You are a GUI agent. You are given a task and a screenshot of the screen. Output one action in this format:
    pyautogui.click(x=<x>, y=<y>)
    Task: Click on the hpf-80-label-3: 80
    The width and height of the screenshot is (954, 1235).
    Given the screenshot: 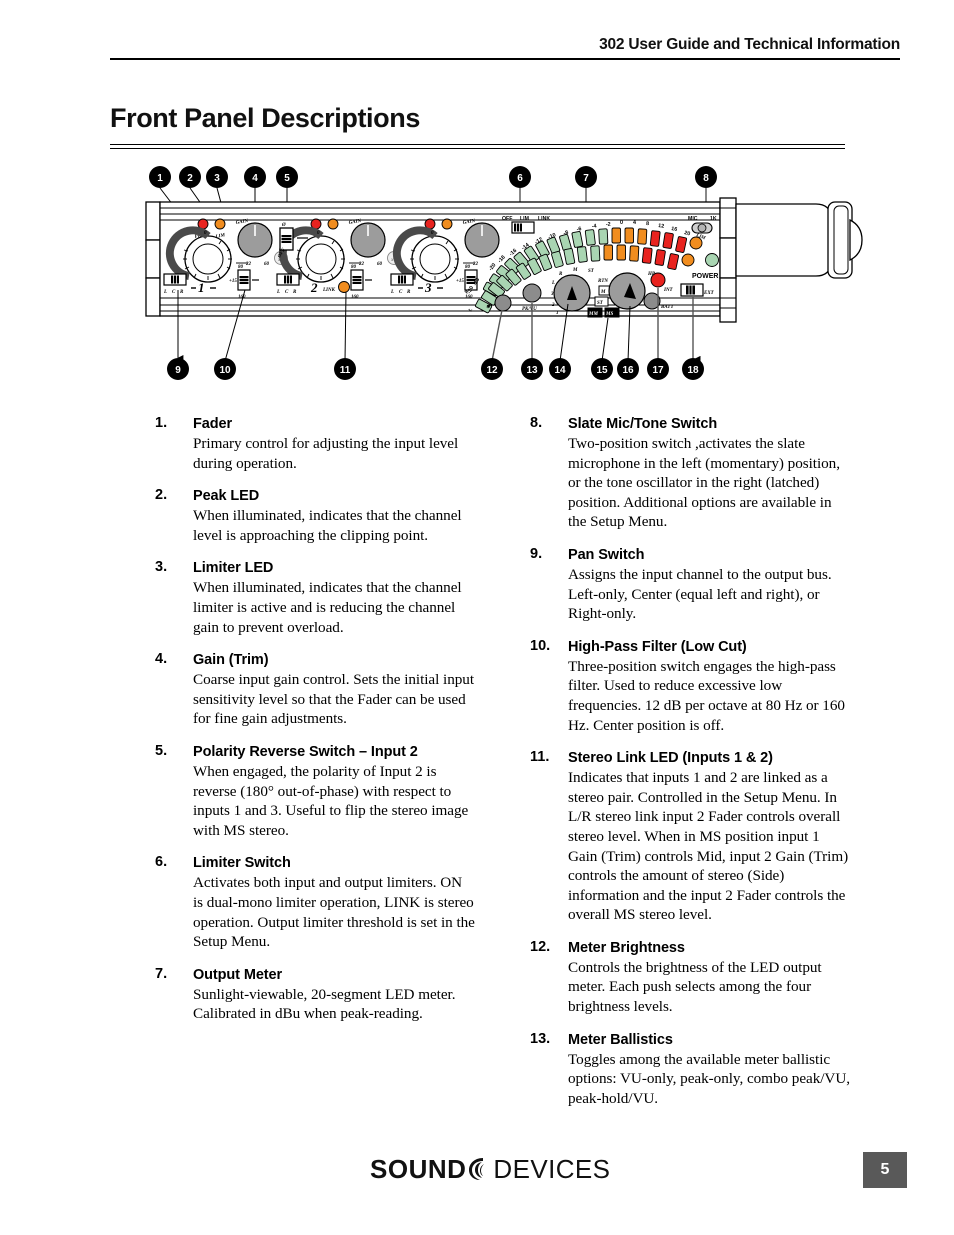 What is the action you would take?
    pyautogui.click(x=468, y=267)
    